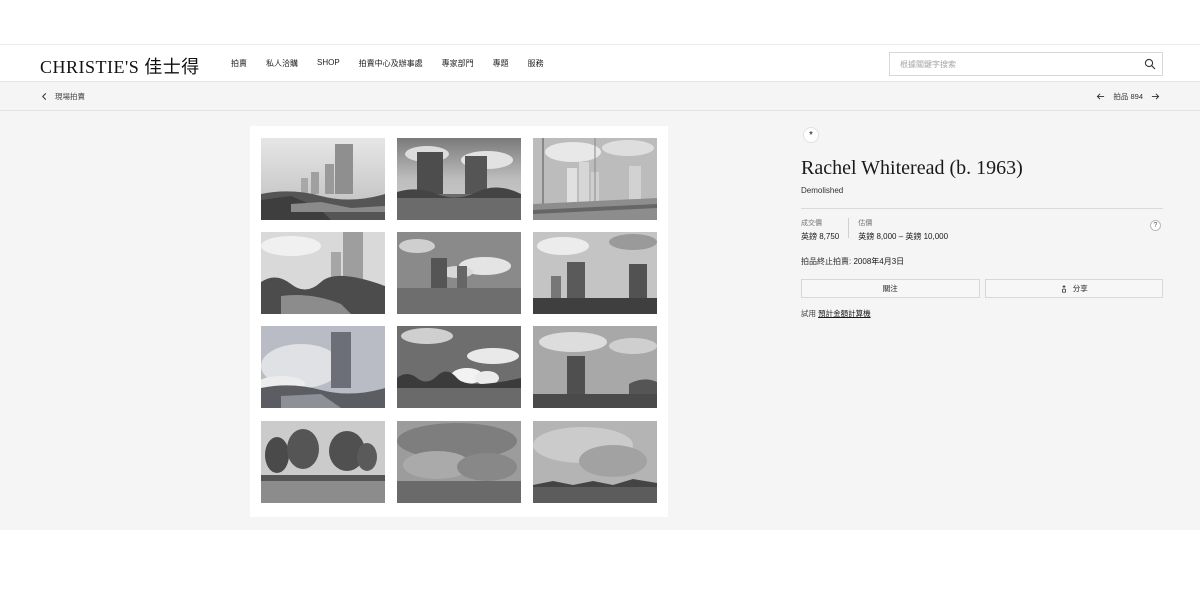  I want to click on calculator-prefix: 試用, so click(808, 313).